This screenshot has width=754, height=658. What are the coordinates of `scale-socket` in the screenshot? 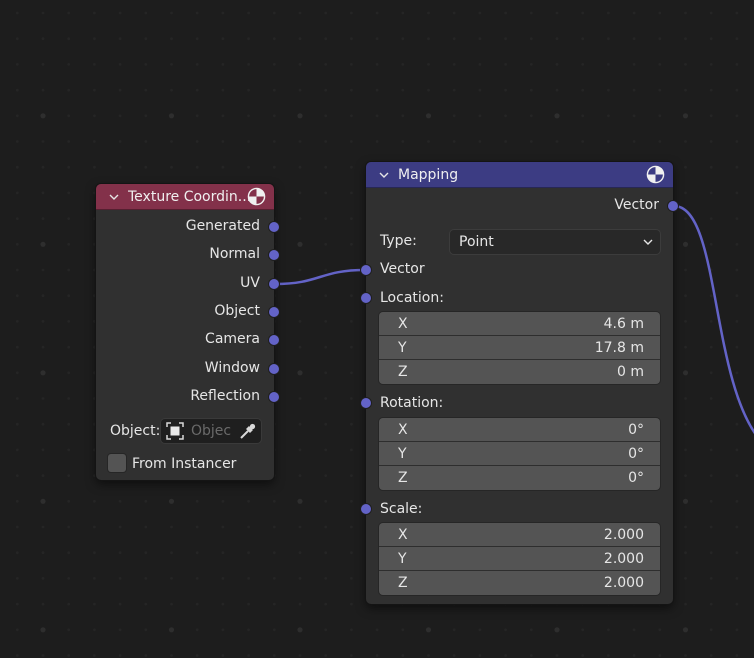 It's located at (366, 509).